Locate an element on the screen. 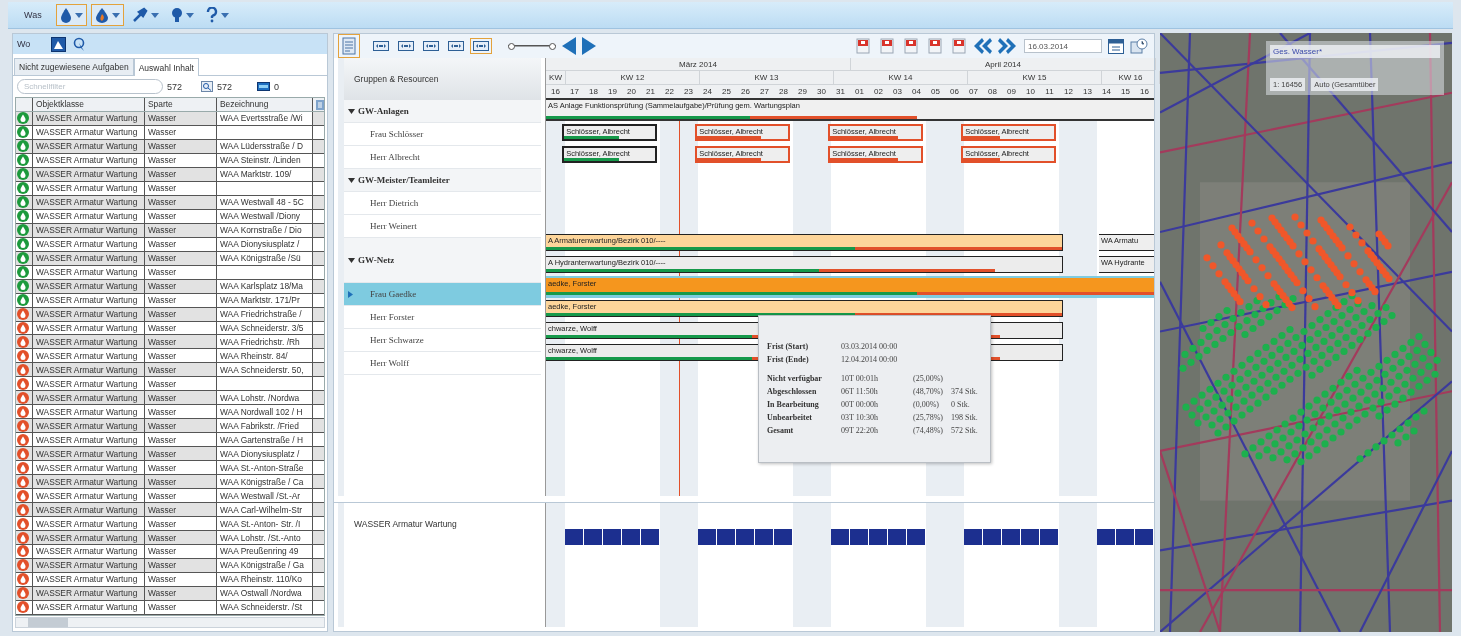 Image resolution: width=1461 pixels, height=636 pixels. table-cell: WAA St.-Anton-Straße is located at coordinates (265, 468).